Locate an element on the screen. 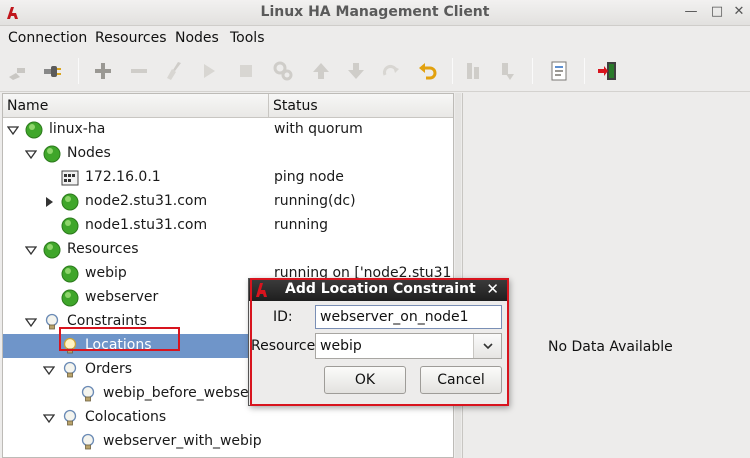 The image size is (750, 458). cancel-button: Cancel is located at coordinates (461, 380).